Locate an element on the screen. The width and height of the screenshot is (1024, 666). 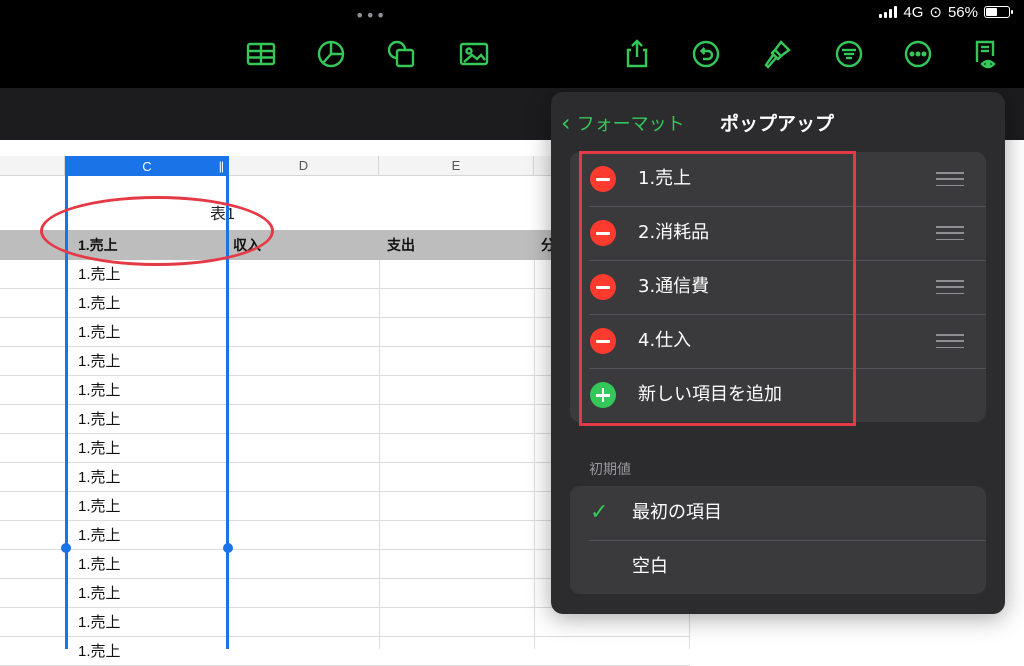
item-label: 3.通信費 is located at coordinates (673, 287).